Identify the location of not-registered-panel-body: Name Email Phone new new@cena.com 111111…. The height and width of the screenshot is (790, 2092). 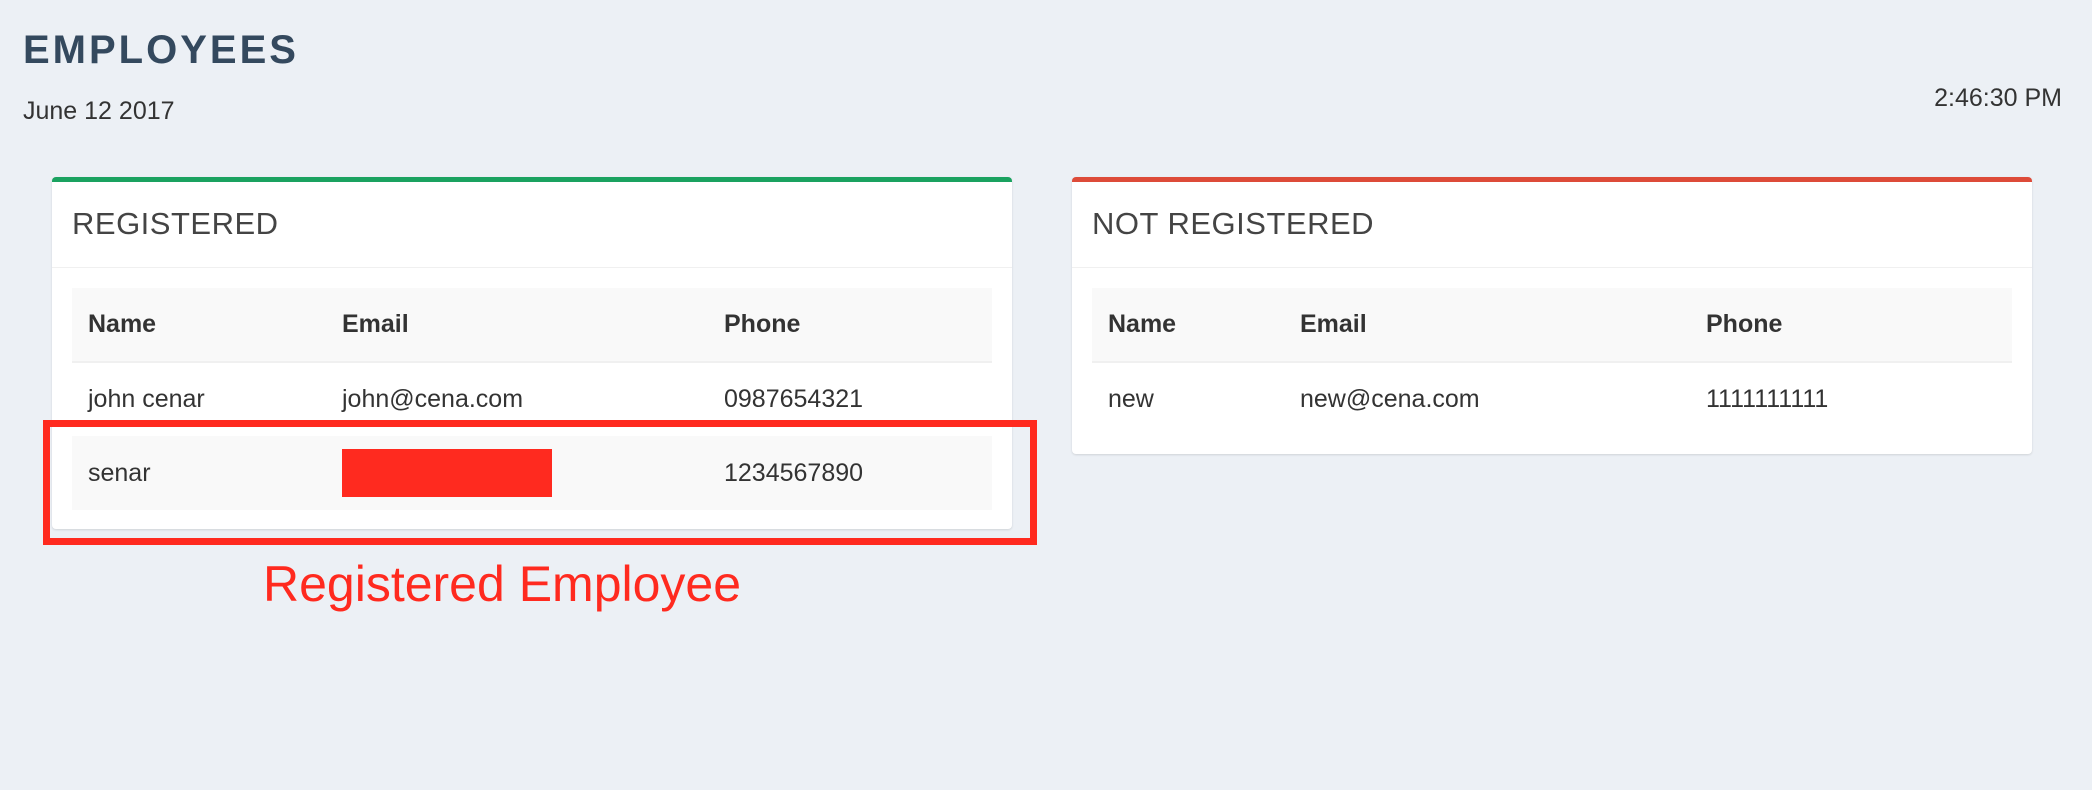
(1552, 362).